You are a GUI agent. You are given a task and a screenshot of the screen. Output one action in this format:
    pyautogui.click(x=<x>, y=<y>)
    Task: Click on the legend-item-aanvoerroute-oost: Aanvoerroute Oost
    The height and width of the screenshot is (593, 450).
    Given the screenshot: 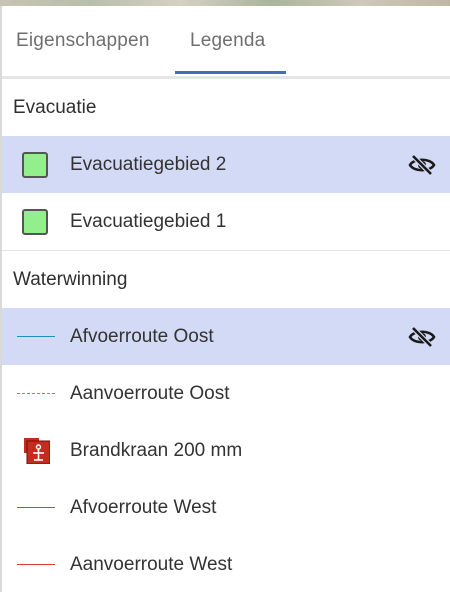 What is the action you would take?
    pyautogui.click(x=226, y=393)
    